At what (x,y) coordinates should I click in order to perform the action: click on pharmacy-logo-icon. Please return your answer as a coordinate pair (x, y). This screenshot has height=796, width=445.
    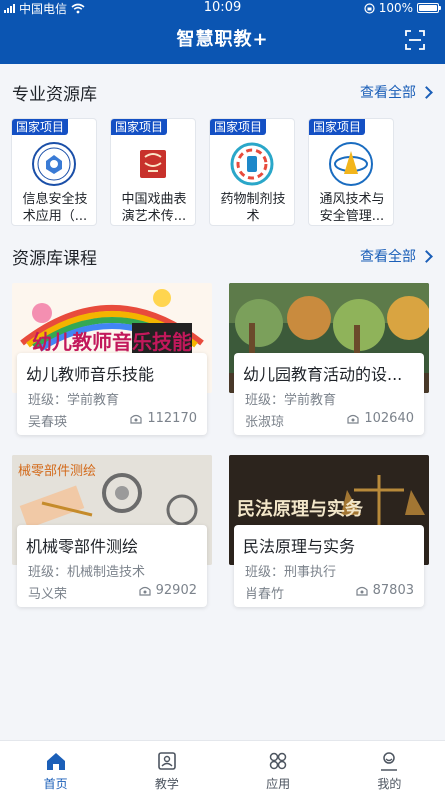
    Looking at the image, I should click on (252, 164).